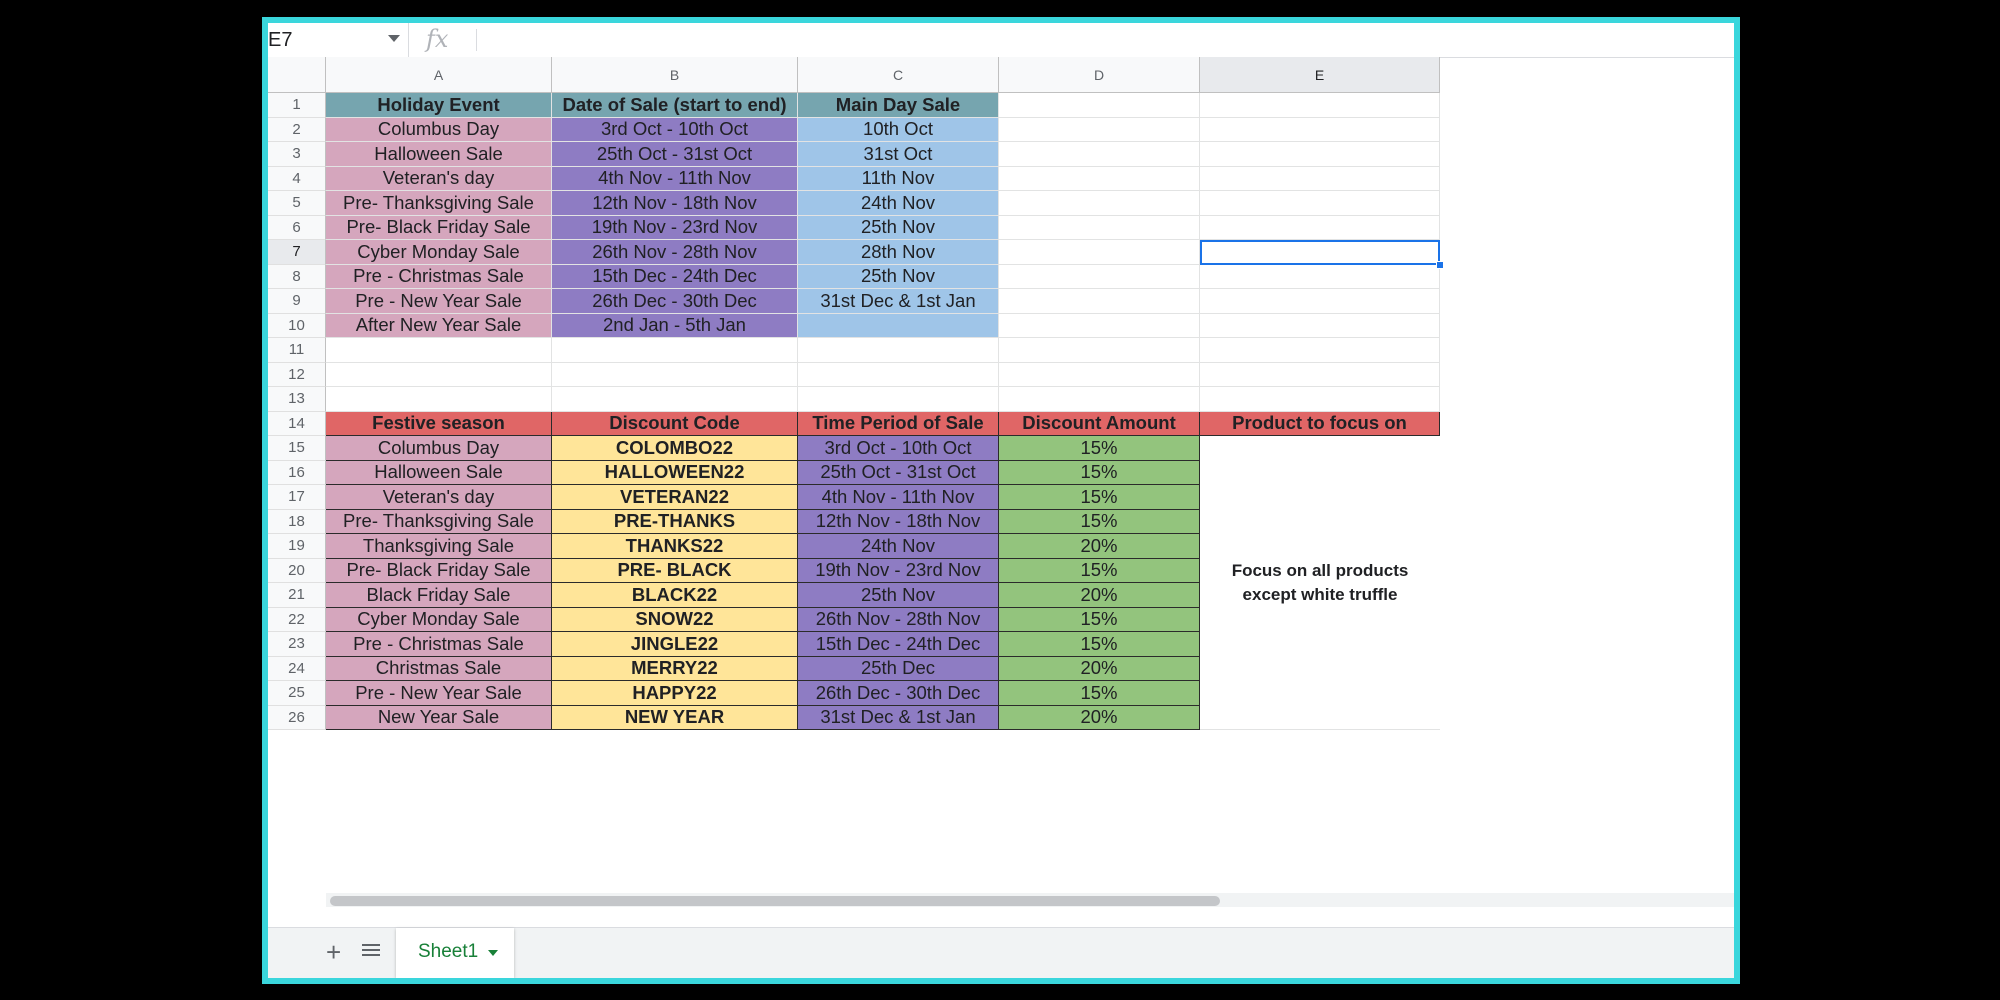 The image size is (2000, 1000). What do you see at coordinates (675, 154) in the screenshot?
I see `cell-b3: 25th Oct - 31st Oct` at bounding box center [675, 154].